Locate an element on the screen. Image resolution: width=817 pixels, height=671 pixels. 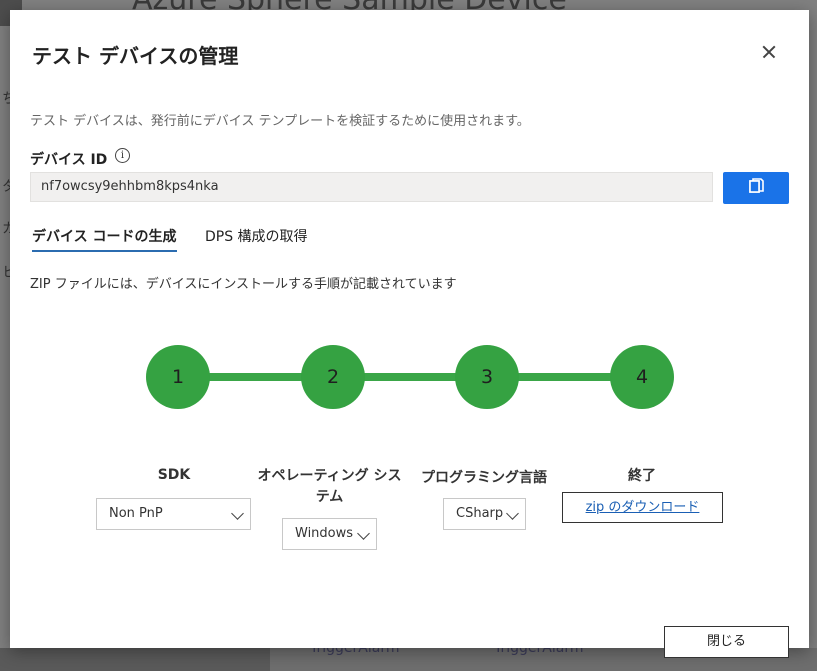
copy-button is located at coordinates (756, 188).